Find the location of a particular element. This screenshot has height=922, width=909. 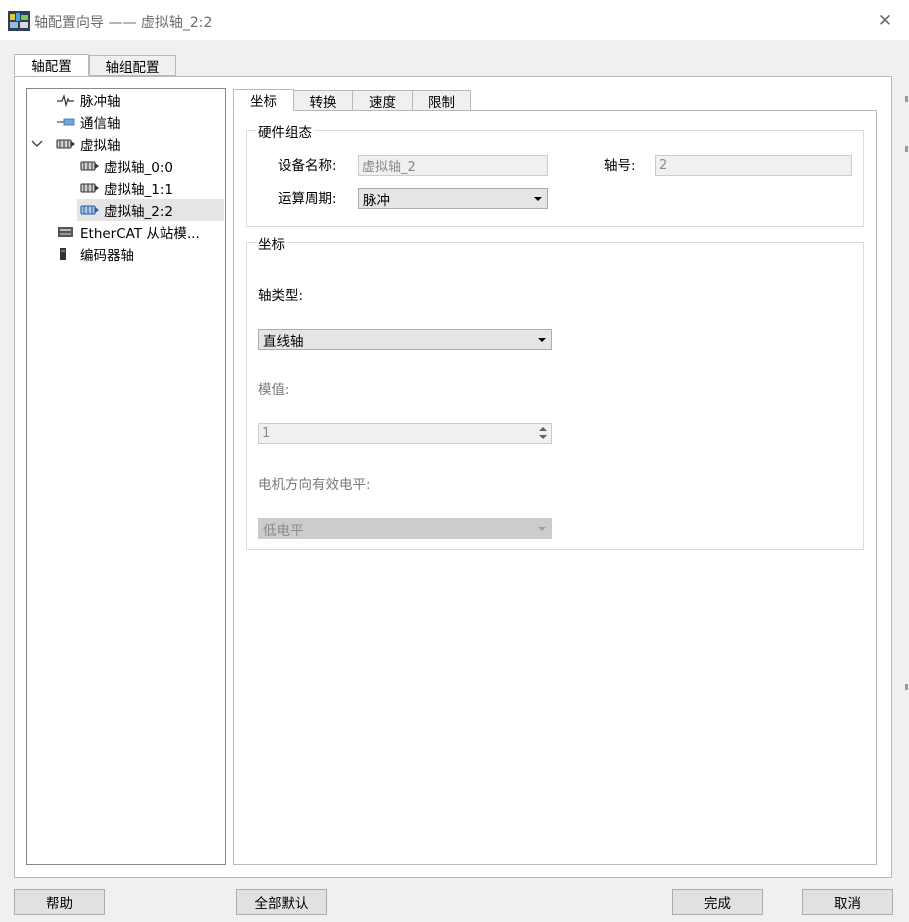

tab-label: 轴组配置 is located at coordinates (132, 67).